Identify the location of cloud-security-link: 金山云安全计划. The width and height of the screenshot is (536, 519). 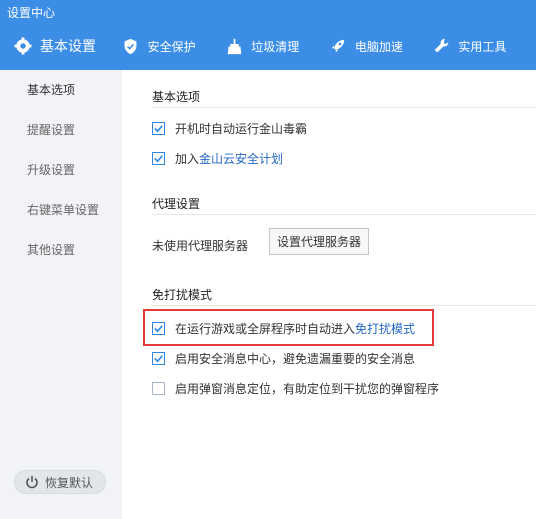
(241, 158).